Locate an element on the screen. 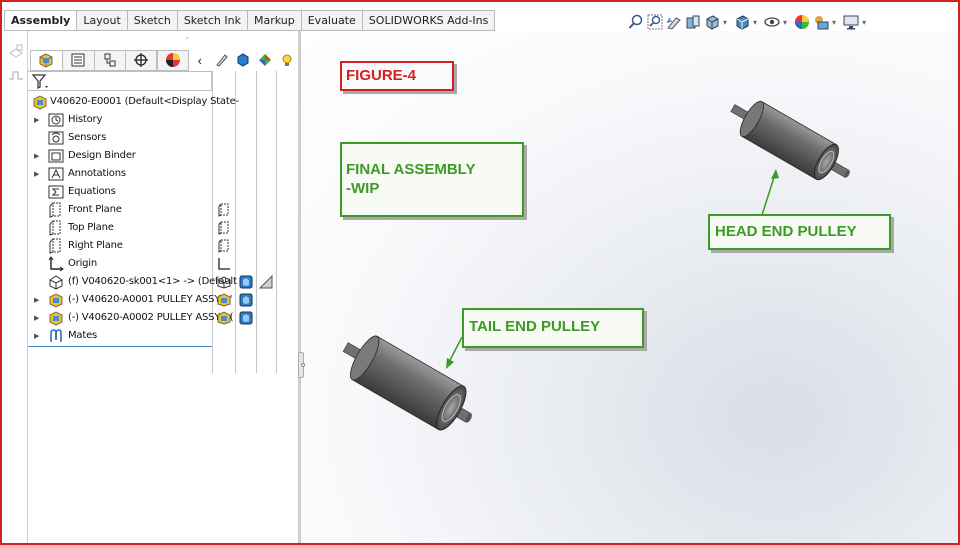 The image size is (960, 545). tab-layout: Layout is located at coordinates (102, 20).